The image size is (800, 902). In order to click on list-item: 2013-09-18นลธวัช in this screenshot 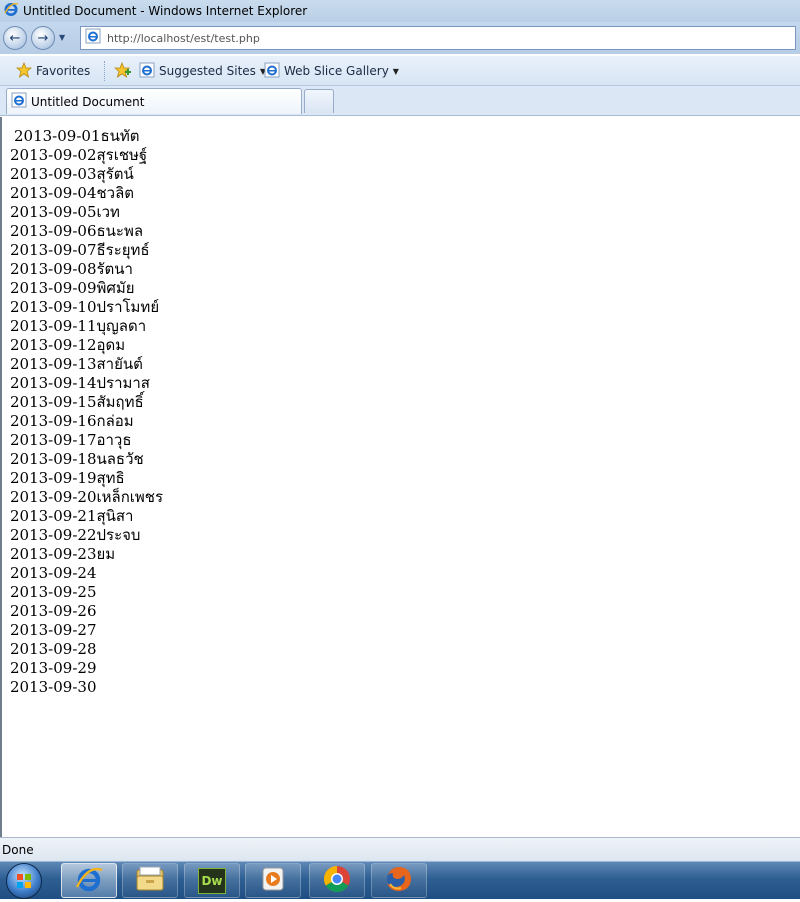, I will do `click(77, 459)`.